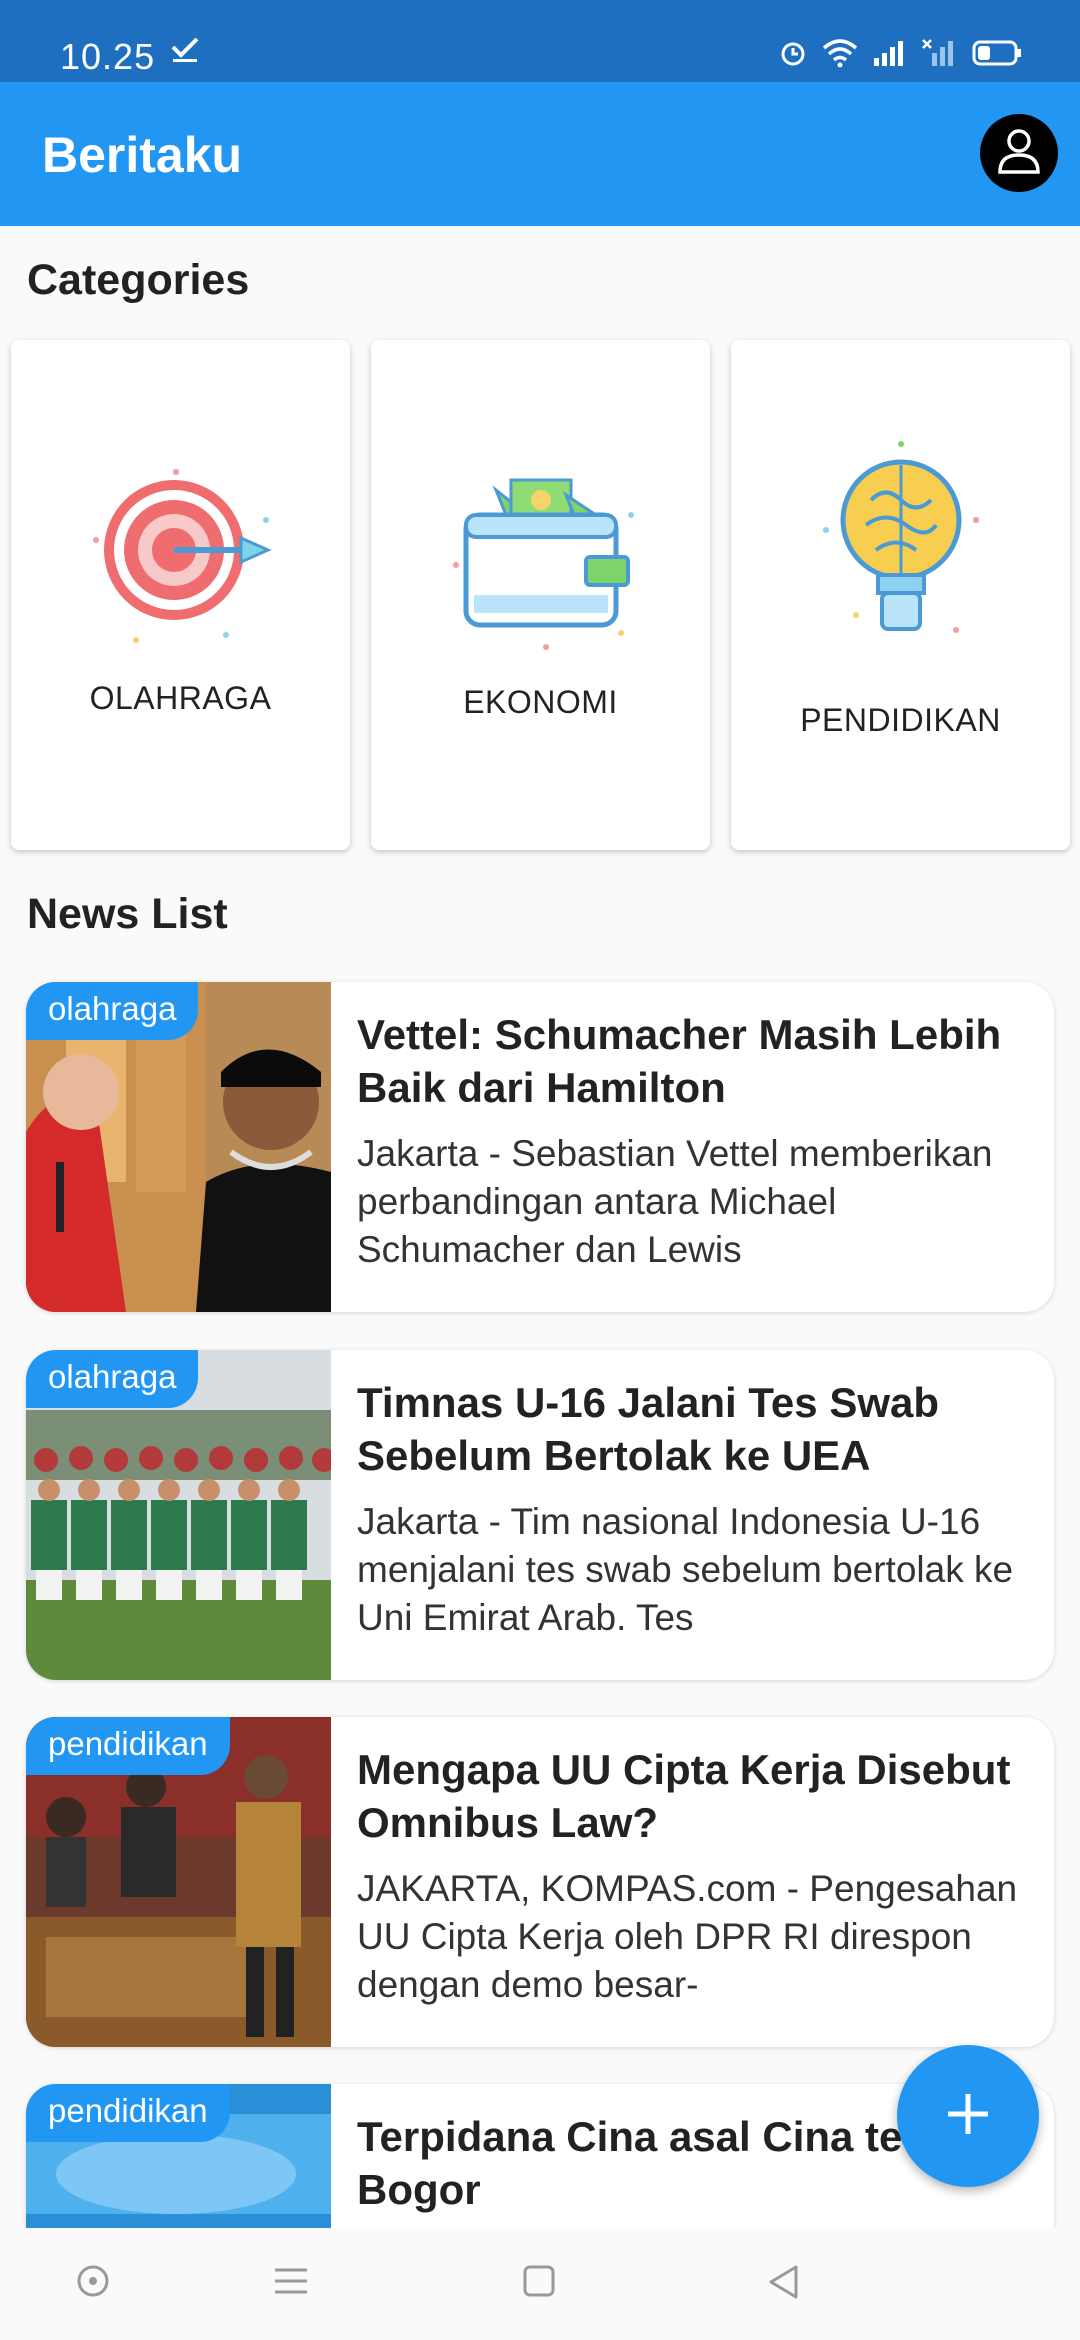 The height and width of the screenshot is (2340, 1080). I want to click on lightbulb-brain-icon, so click(901, 552).